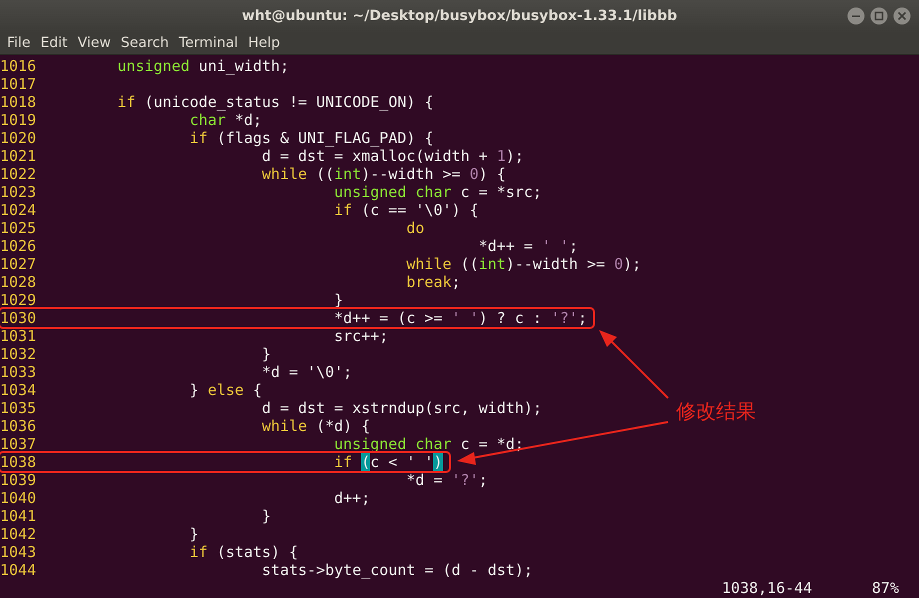 The image size is (919, 598). Describe the element at coordinates (19, 372) in the screenshot. I see `line-number: 1033` at that location.